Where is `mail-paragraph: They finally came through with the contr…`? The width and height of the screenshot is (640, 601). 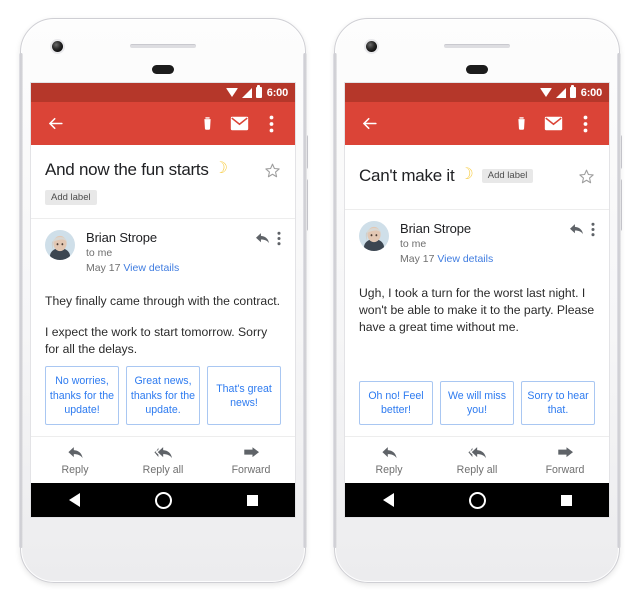
mail-paragraph: They finally came through with the contr… is located at coordinates (163, 301).